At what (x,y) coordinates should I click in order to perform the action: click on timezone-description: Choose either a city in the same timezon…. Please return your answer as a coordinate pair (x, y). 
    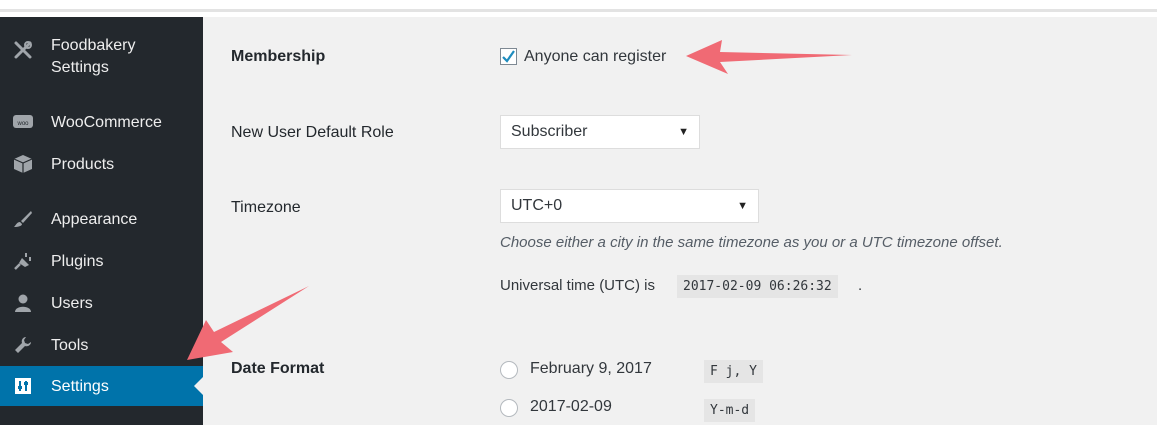
    Looking at the image, I should click on (751, 242).